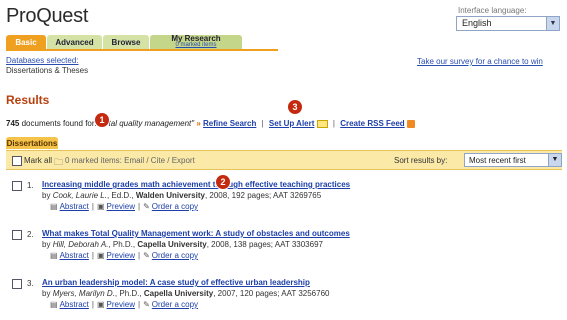 The width and height of the screenshot is (567, 320). Describe the element at coordinates (263, 195) in the screenshot. I see `result-details: , 2008, 192 pages; AAT 3269765` at that location.